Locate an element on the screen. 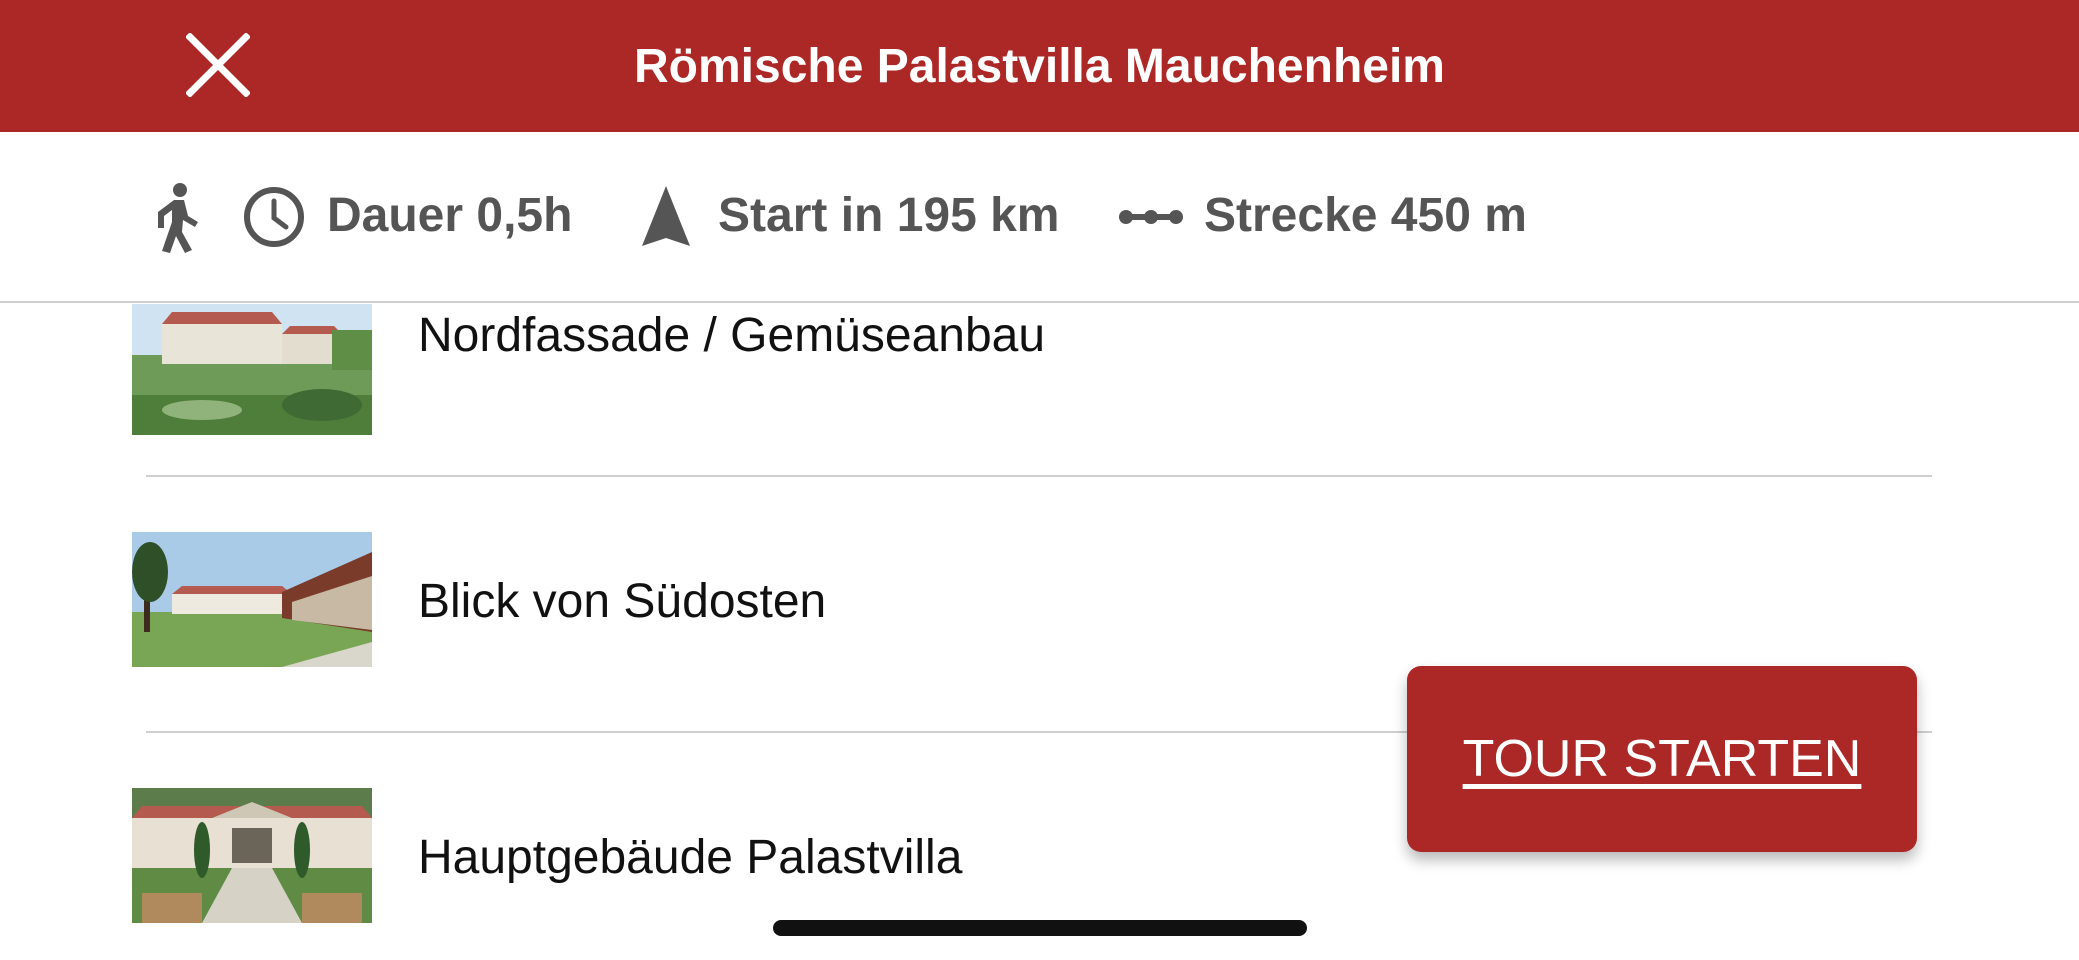 Image resolution: width=2079 pixels, height=960 pixels. clock-icon is located at coordinates (274, 217).